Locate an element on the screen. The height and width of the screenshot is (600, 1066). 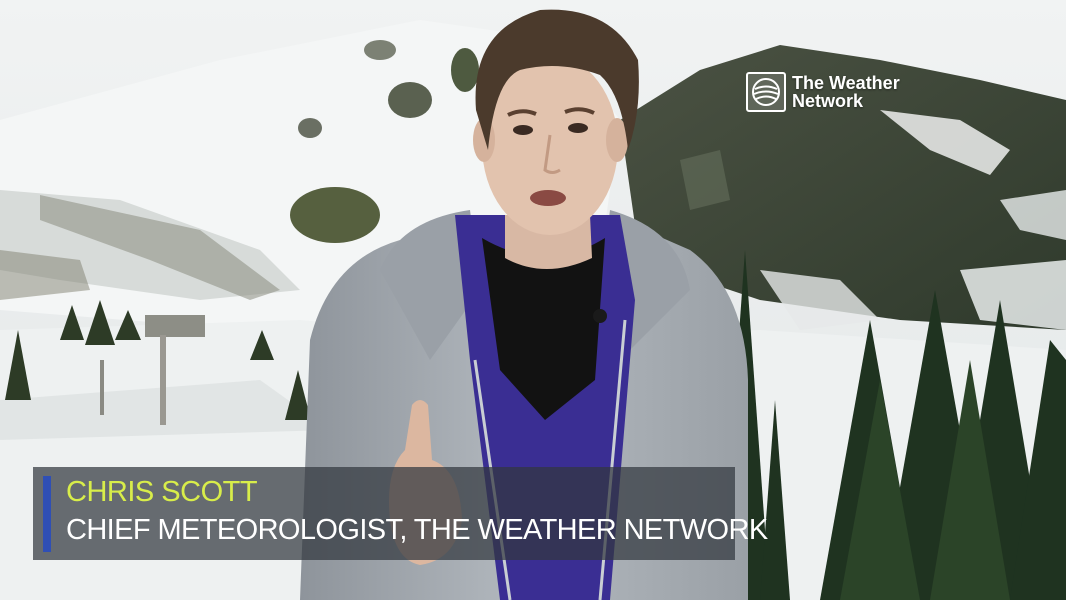
lower-third-accent-bar is located at coordinates (47, 514).